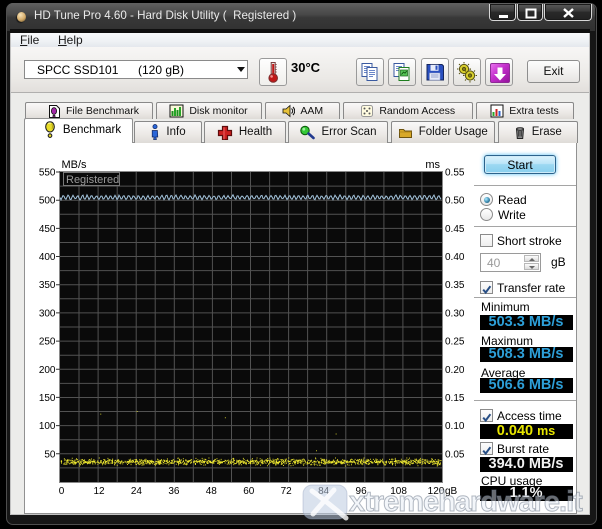 The height and width of the screenshot is (529, 602). I want to click on svg-text: 0.20, so click(455, 370).